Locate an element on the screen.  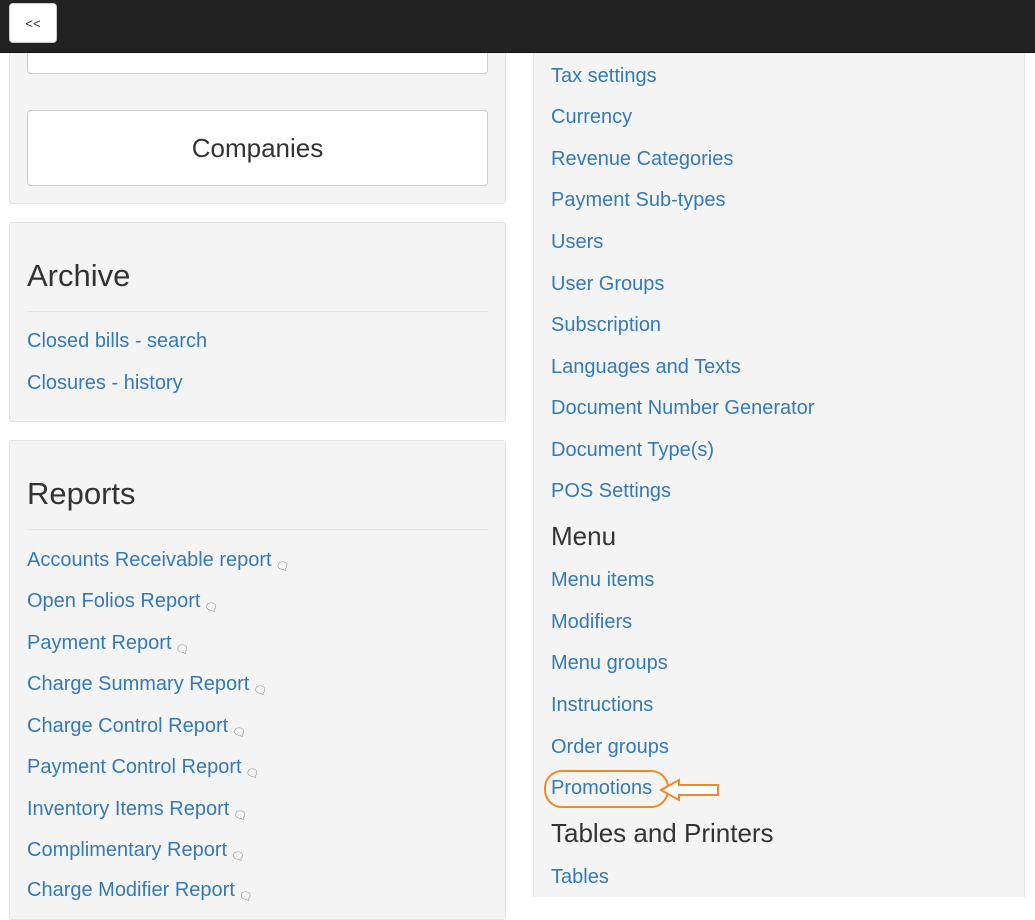
report-link-payment-control: Payment Control Report is located at coordinates (134, 767).